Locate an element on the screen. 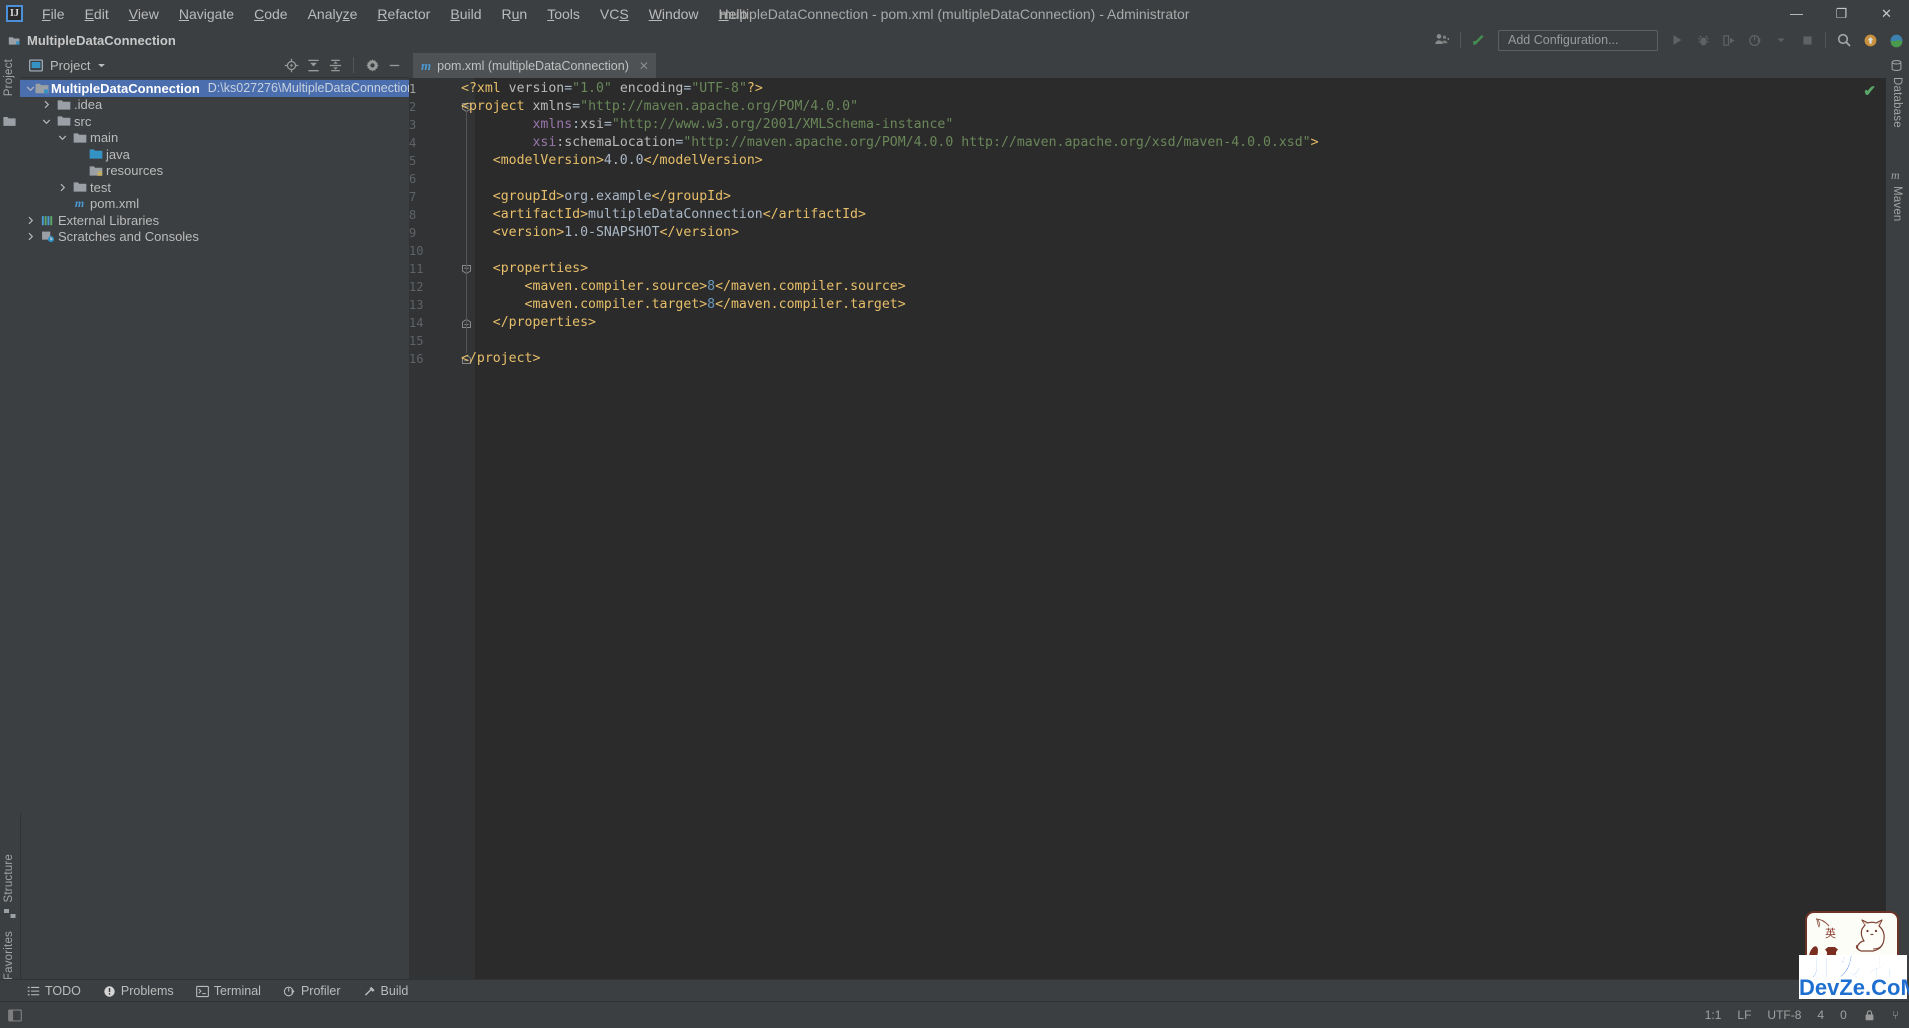 The width and height of the screenshot is (1909, 1028). tree-node-external-libraries: External Libraries is located at coordinates (214, 220).